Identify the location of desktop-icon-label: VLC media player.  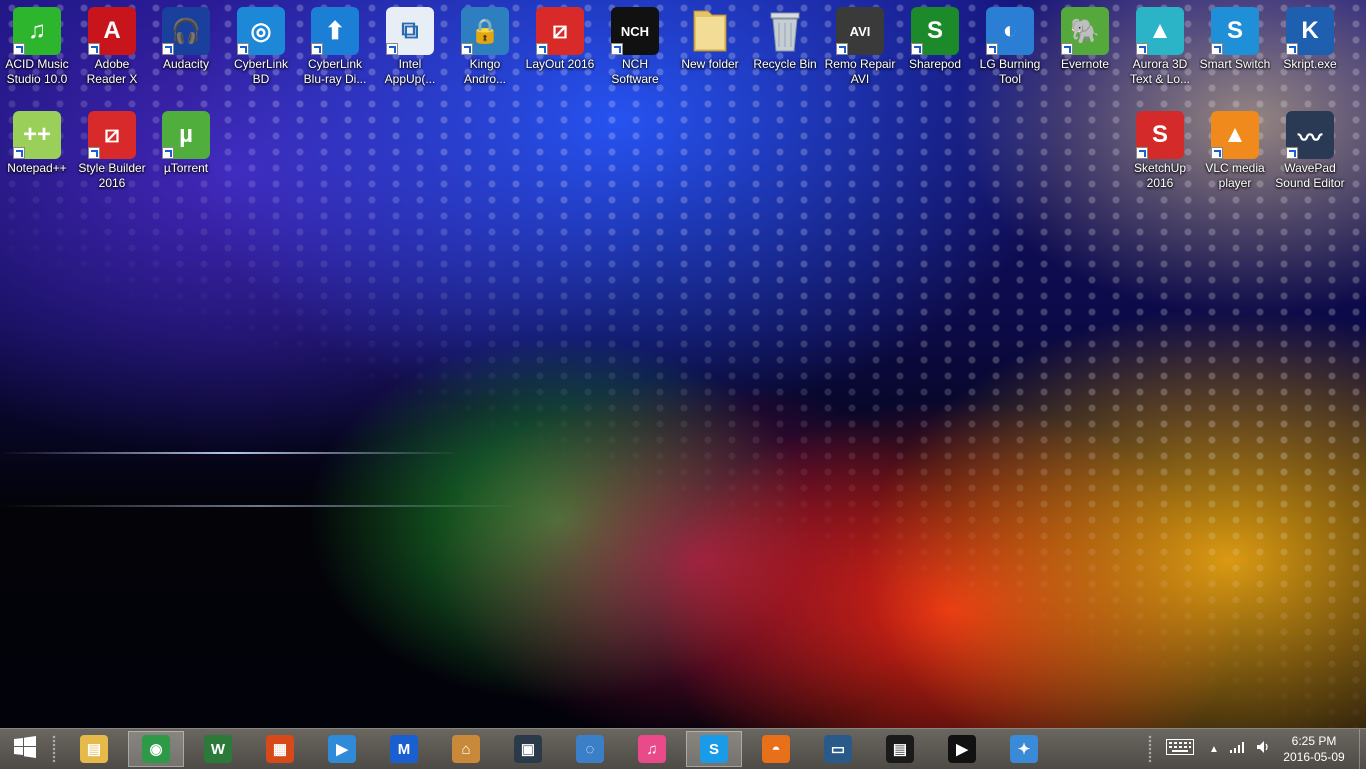
(1235, 175).